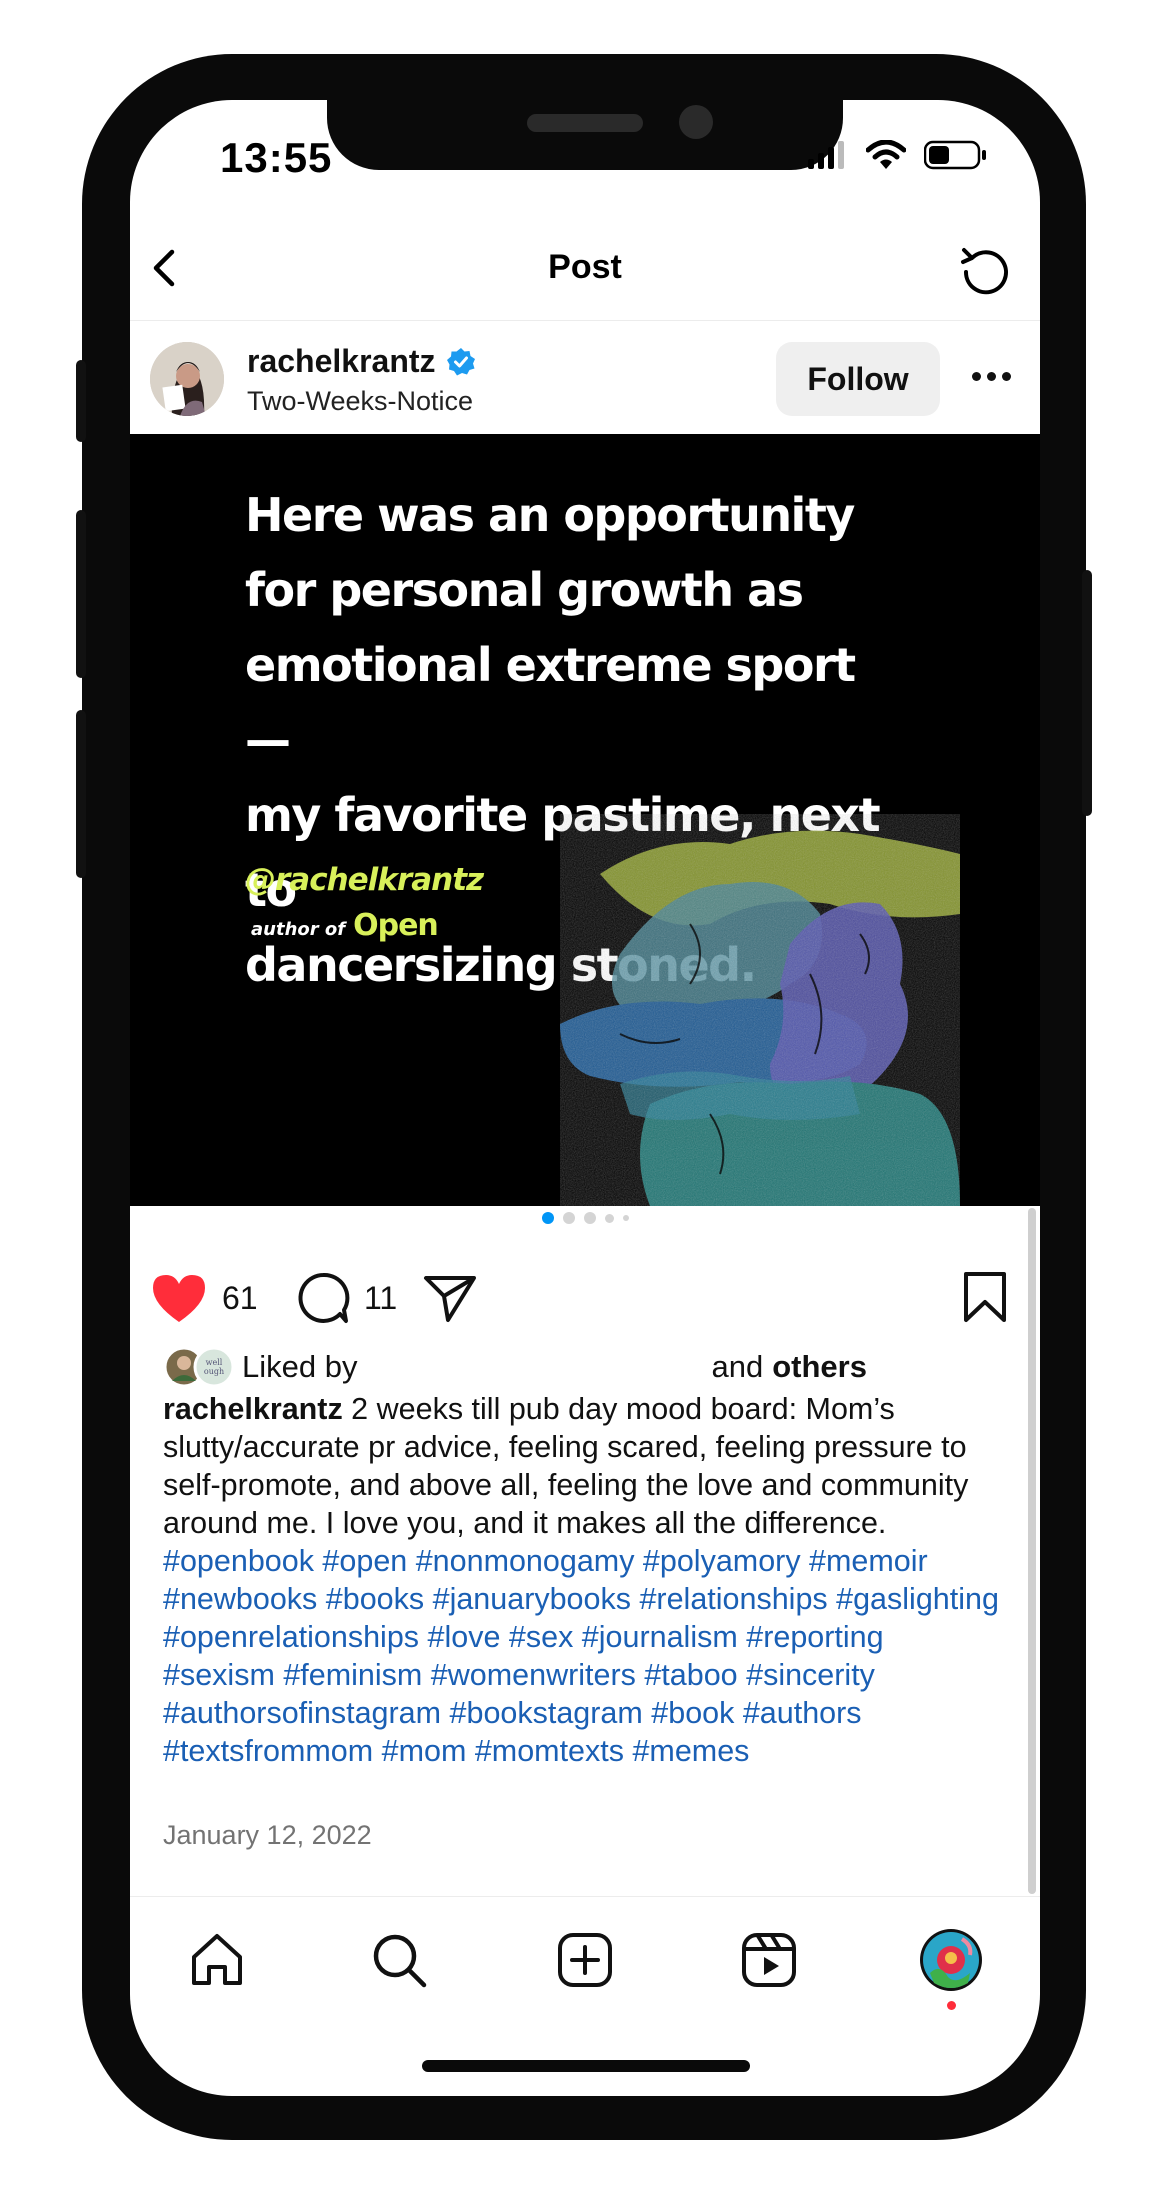 The height and width of the screenshot is (2194, 1170). I want to click on home-indicator, so click(586, 2066).